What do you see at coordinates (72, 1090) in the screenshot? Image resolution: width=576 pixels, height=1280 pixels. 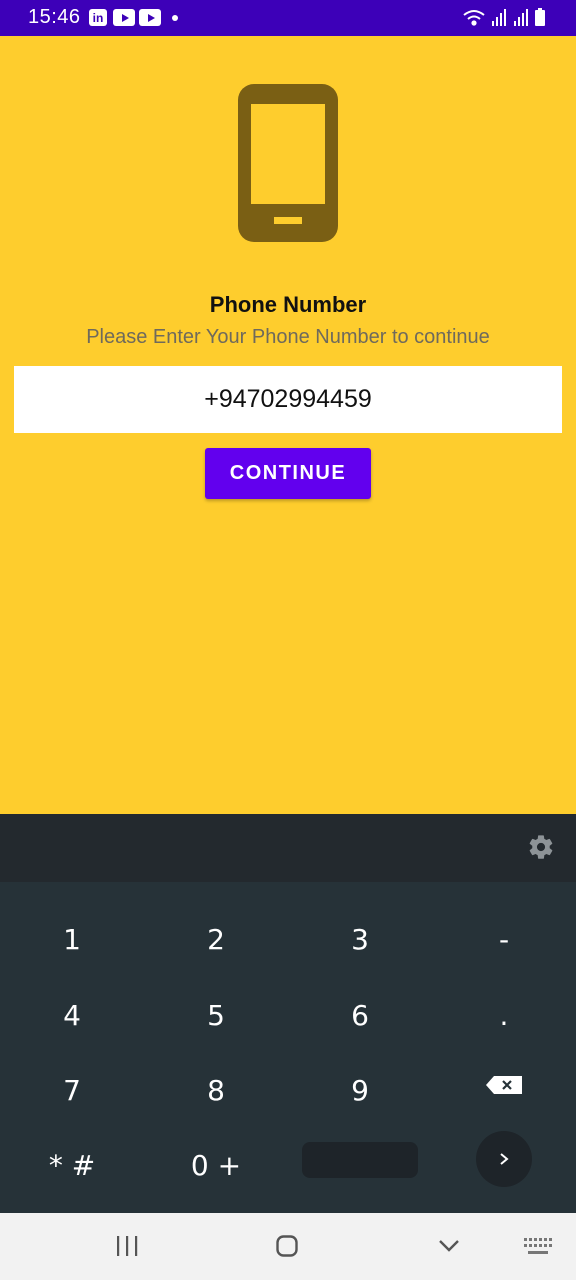 I see `key-7: 7` at bounding box center [72, 1090].